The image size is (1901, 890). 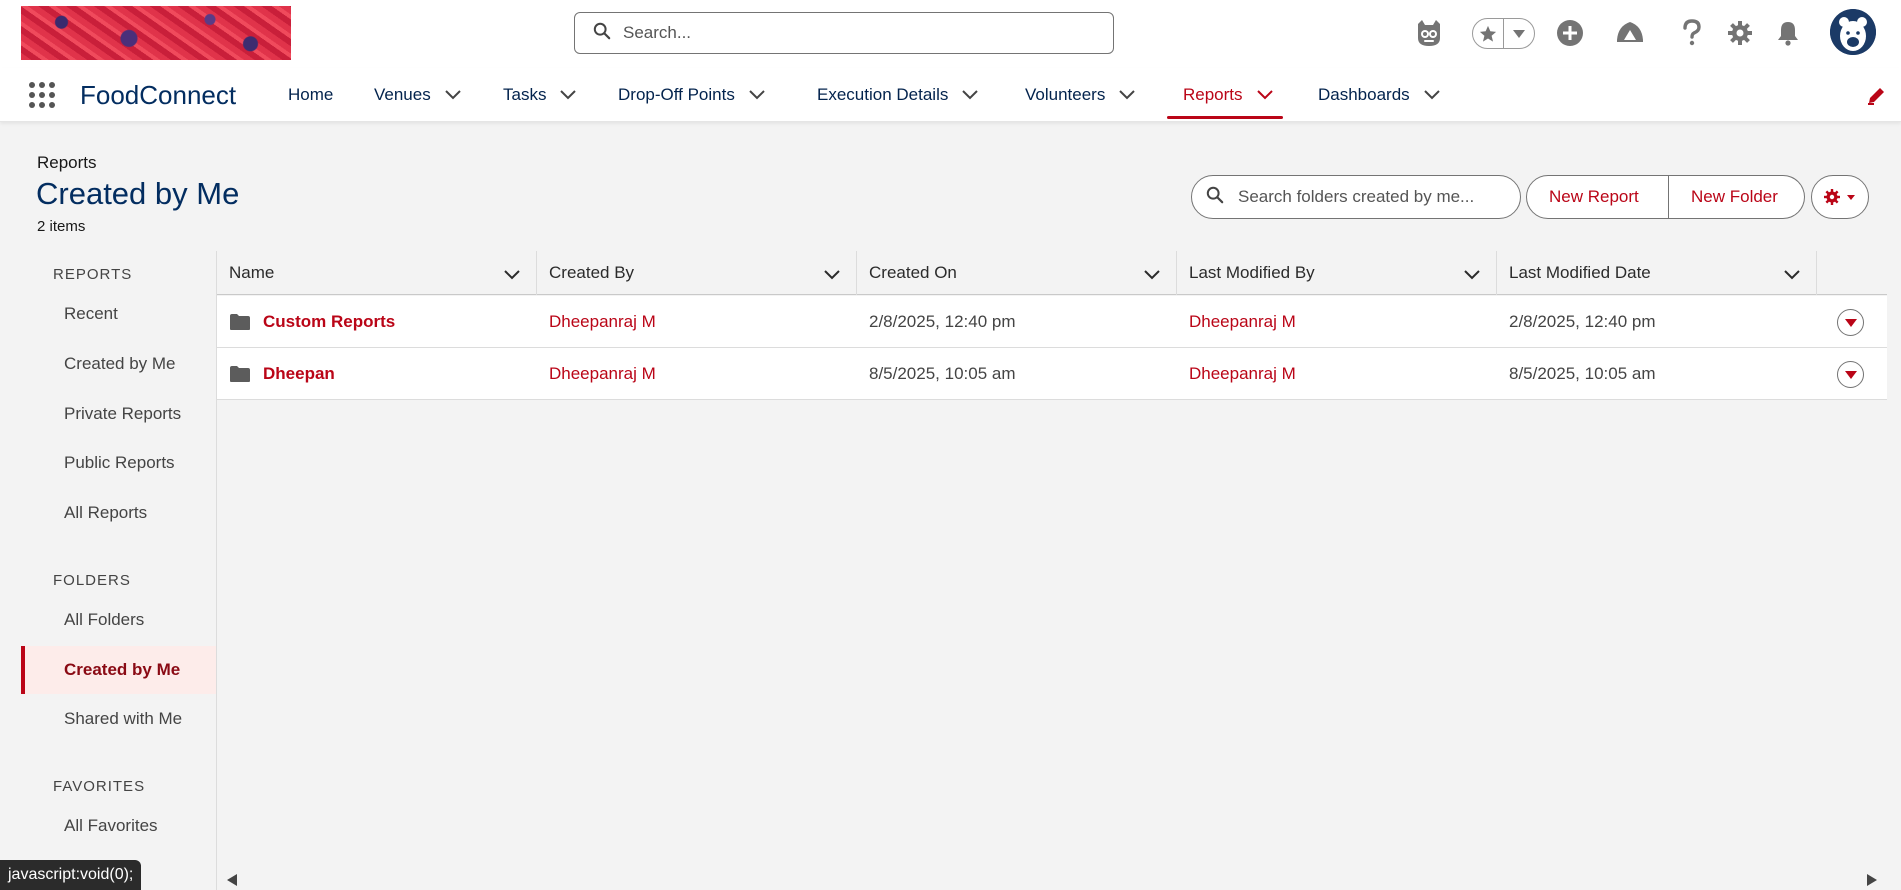 I want to click on nav-item-label: Dashboards, so click(x=1364, y=94).